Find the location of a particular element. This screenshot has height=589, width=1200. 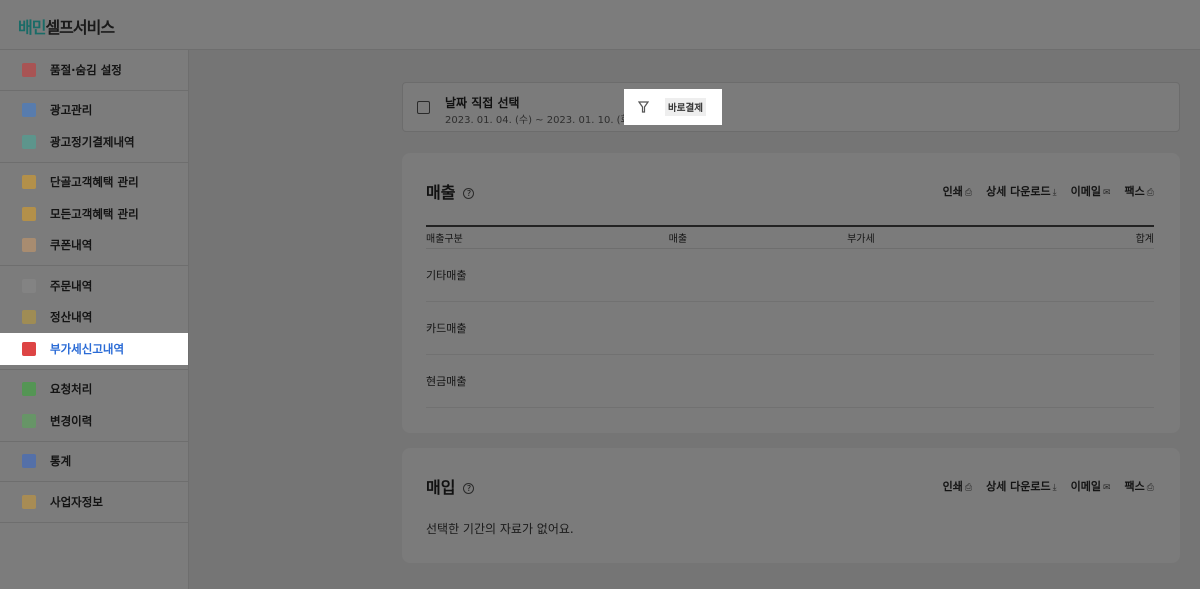

sidebar-group: 사업자정보 is located at coordinates (94, 502).